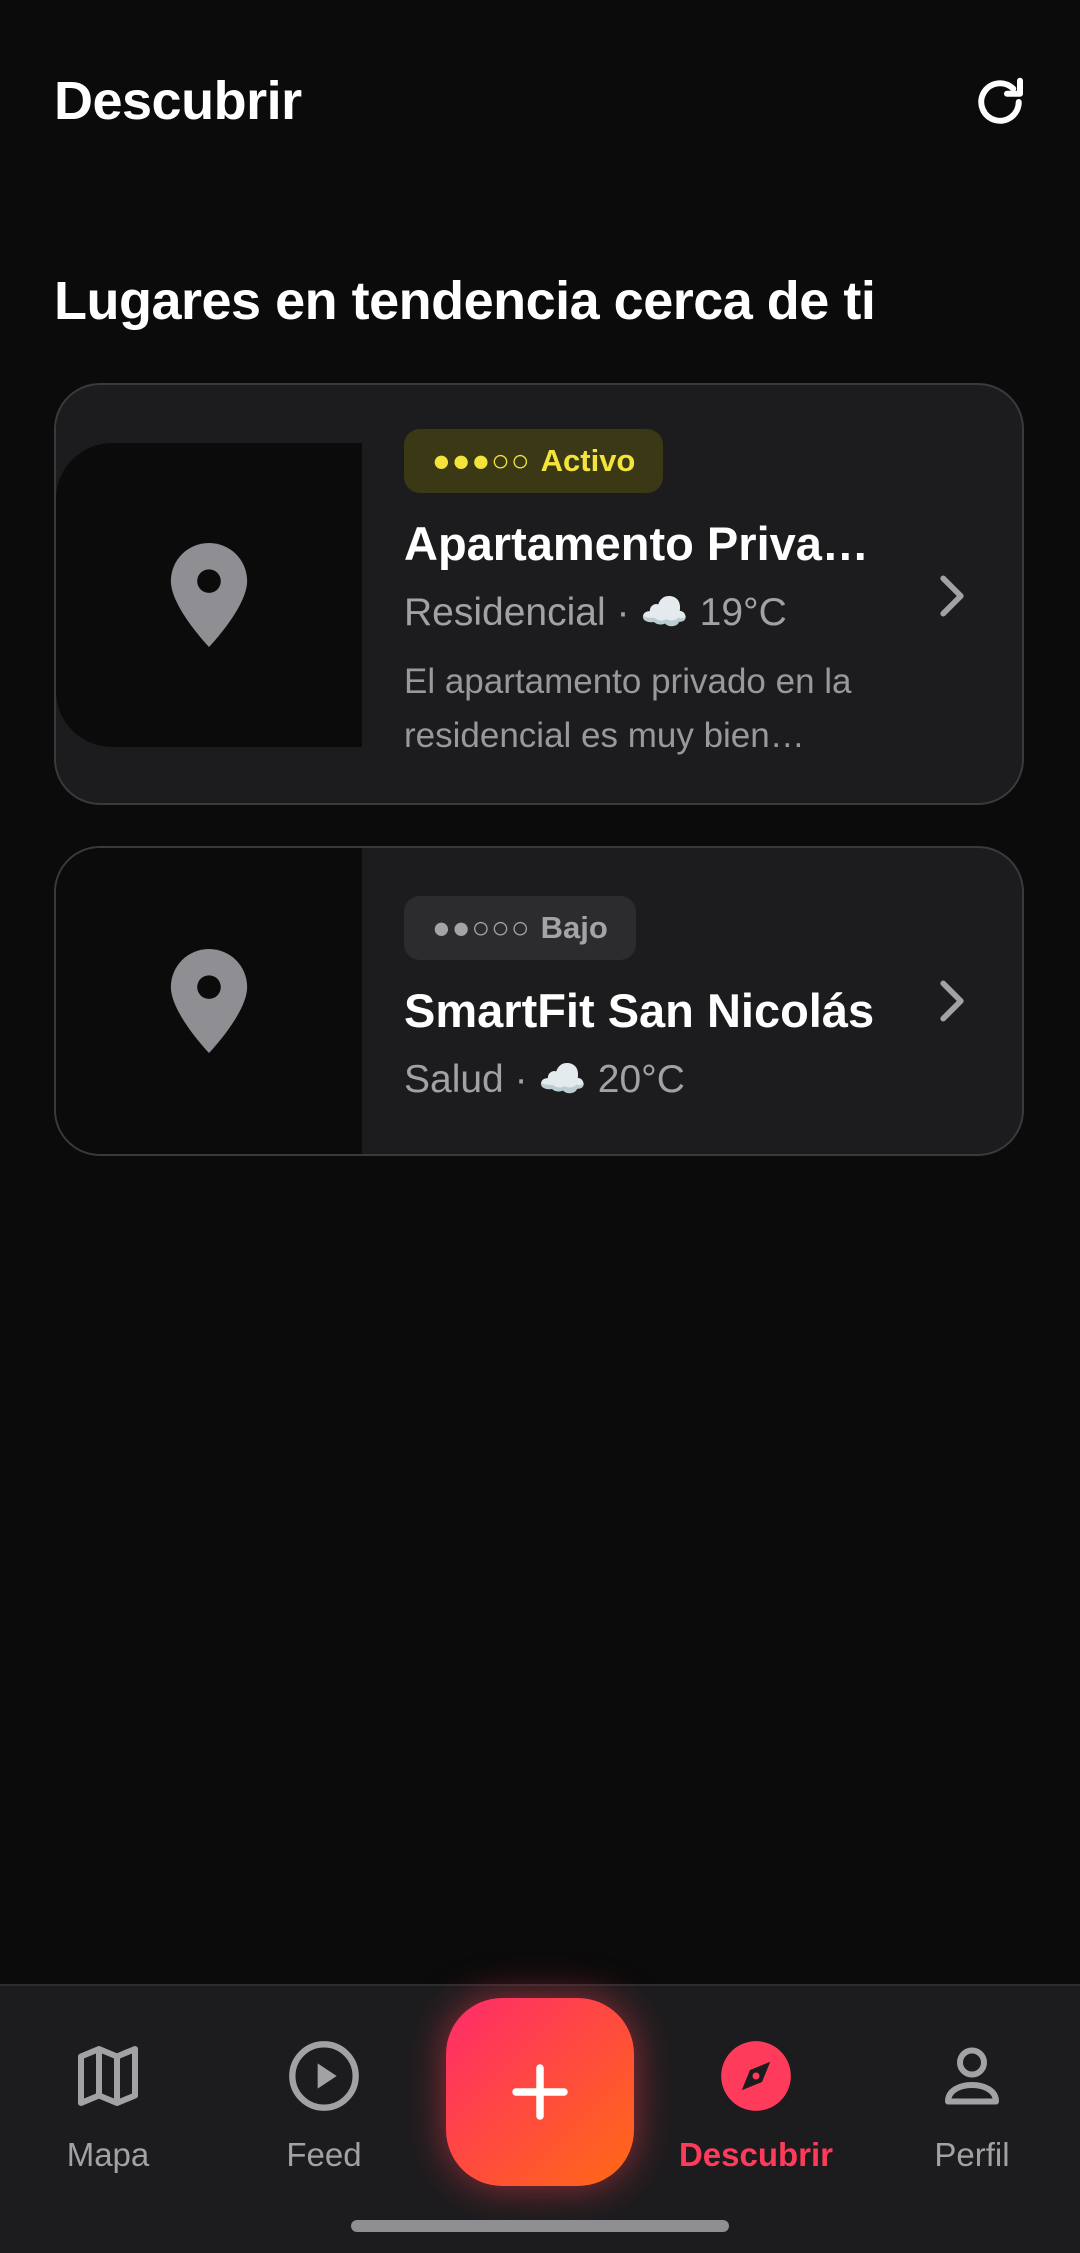 The width and height of the screenshot is (1080, 2253). I want to click on refresh-button, so click(1000, 102).